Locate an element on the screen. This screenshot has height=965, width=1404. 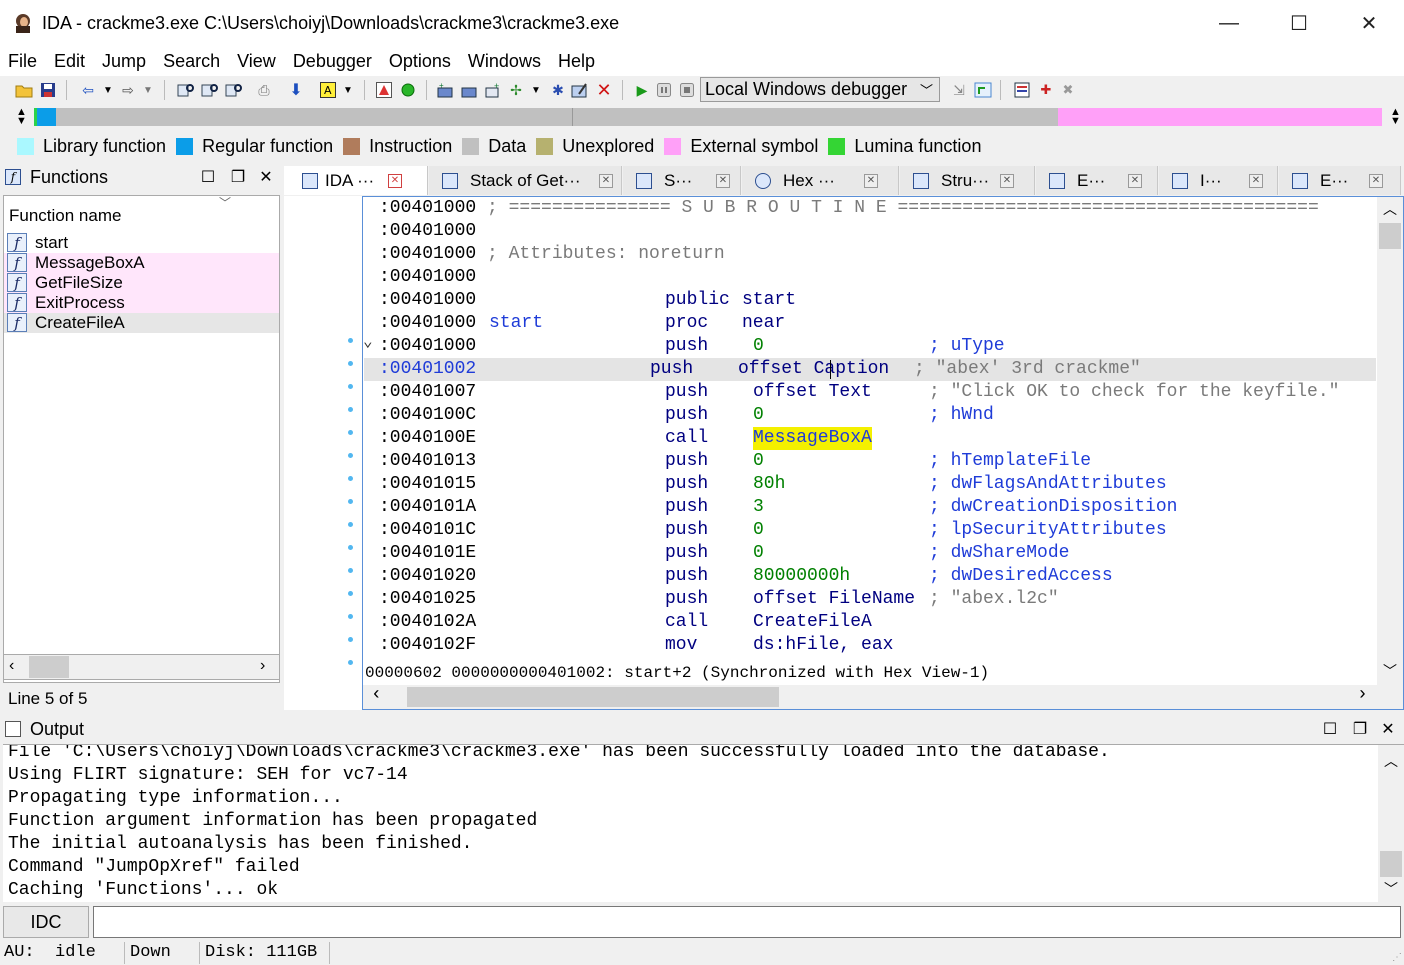
save-icon is located at coordinates (48, 90).